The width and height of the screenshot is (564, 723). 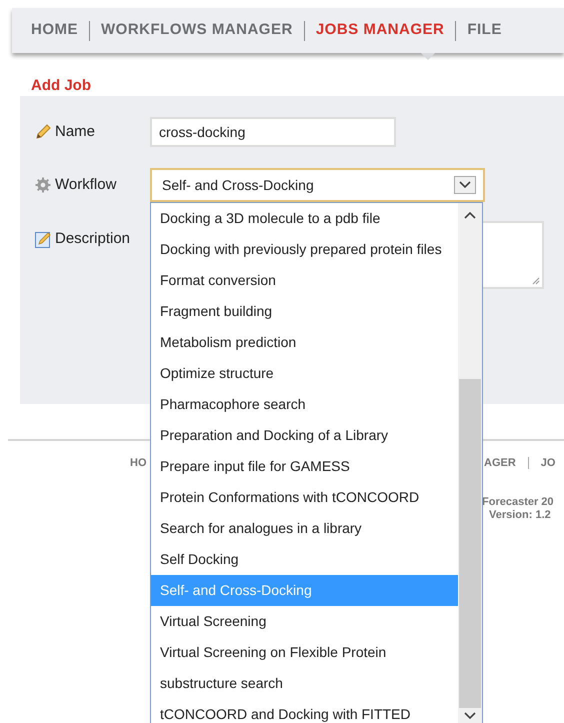 What do you see at coordinates (470, 215) in the screenshot?
I see `chevron-up-icon` at bounding box center [470, 215].